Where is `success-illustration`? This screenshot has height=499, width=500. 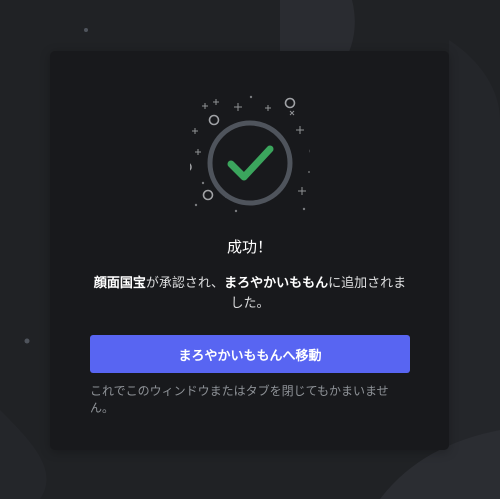 success-illustration is located at coordinates (250, 154).